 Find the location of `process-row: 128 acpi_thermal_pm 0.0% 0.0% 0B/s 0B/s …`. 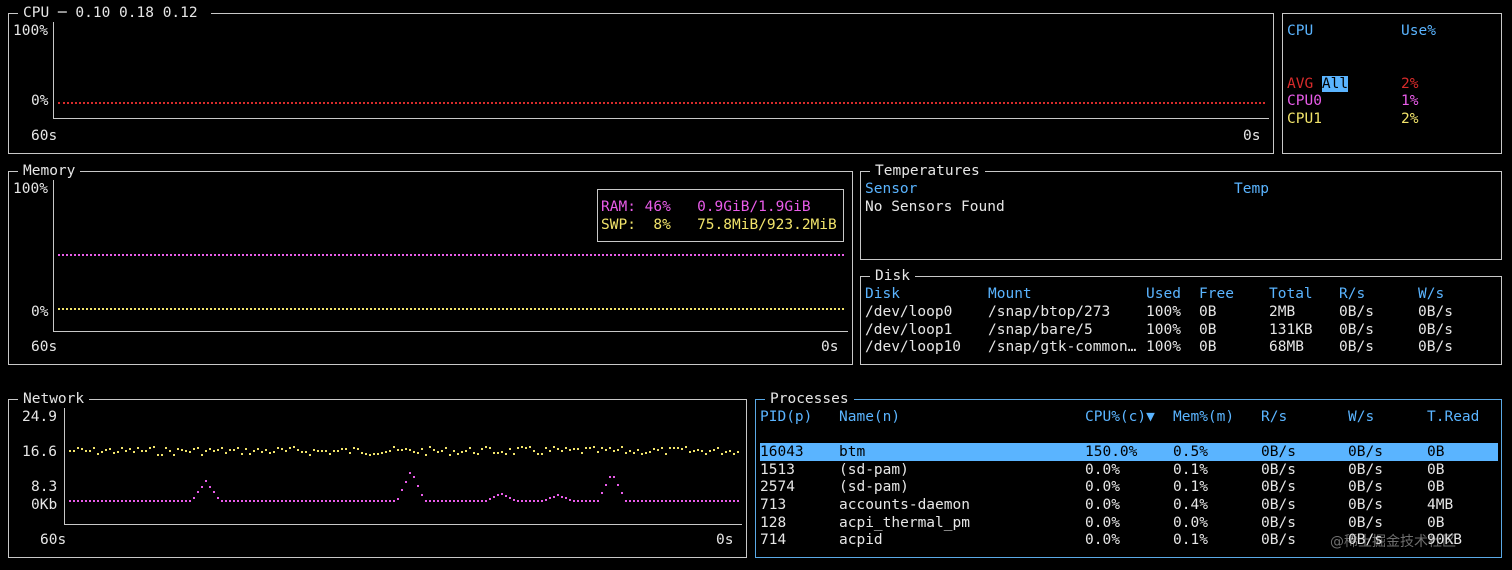

process-row: 128 acpi_thermal_pm 0.0% 0.0% 0B/s 0B/s … is located at coordinates (1129, 523).